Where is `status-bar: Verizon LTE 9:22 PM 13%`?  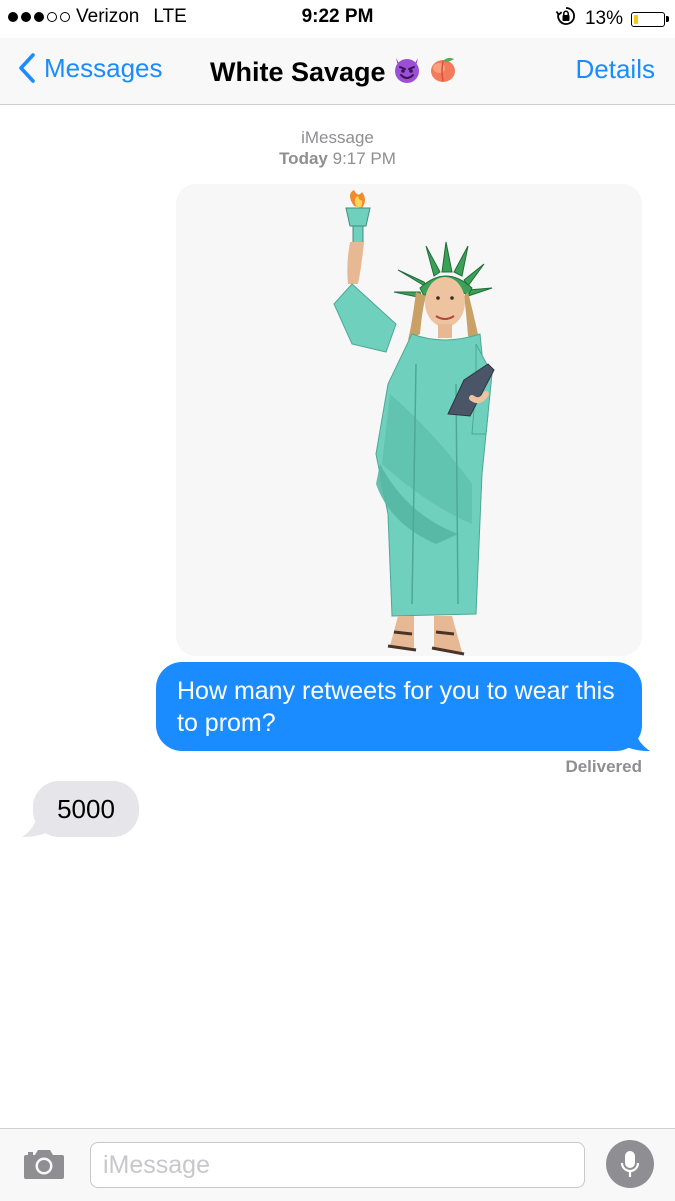 status-bar: Verizon LTE 9:22 PM 13% is located at coordinates (337, 19).